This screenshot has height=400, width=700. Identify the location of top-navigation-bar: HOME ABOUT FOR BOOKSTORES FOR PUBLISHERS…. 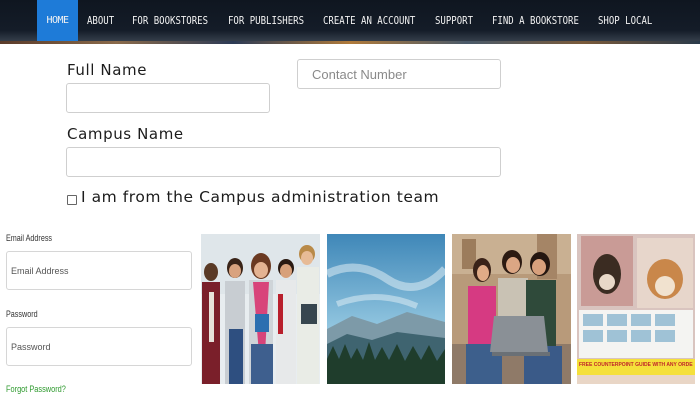
(350, 21).